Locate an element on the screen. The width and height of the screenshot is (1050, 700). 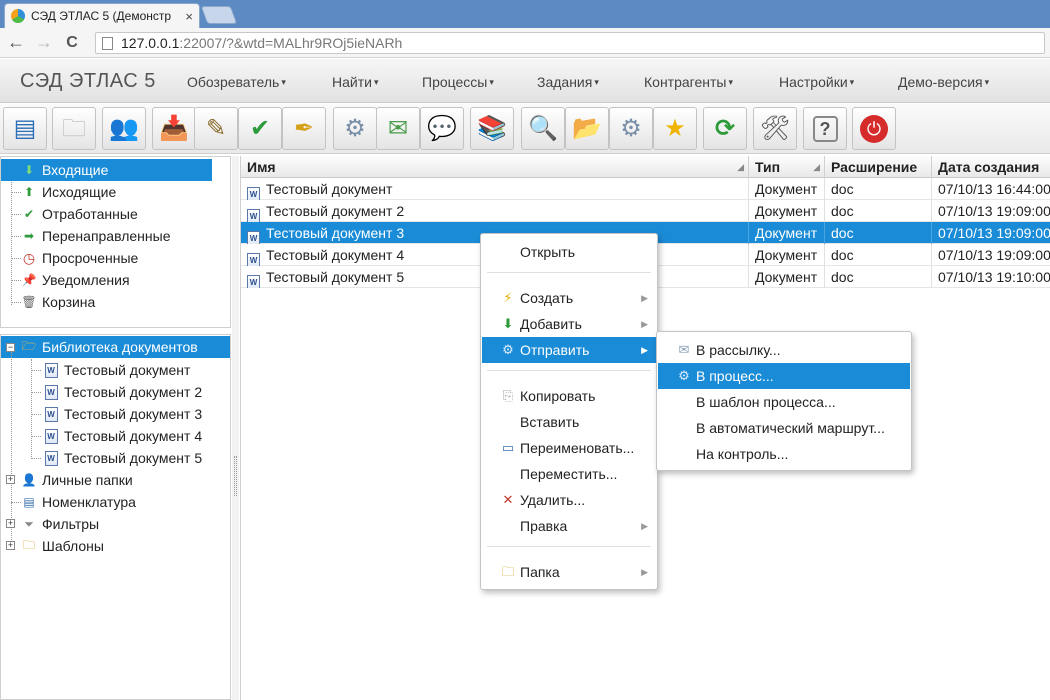
reload-icon: C is located at coordinates (72, 43).